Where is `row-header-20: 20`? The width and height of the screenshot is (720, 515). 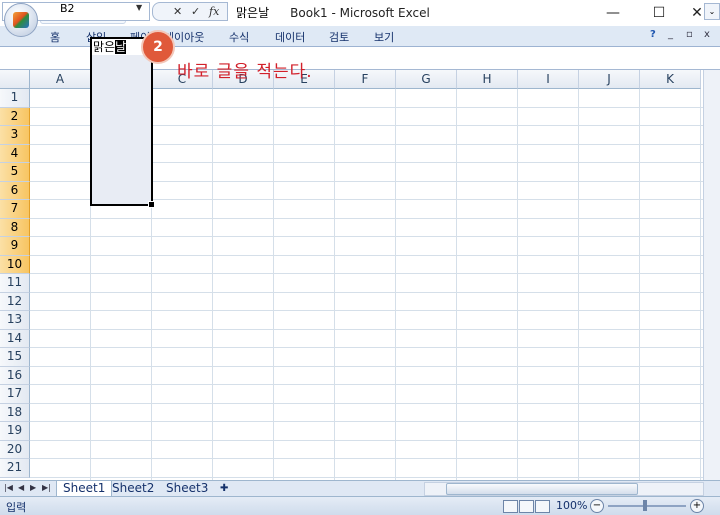 row-header-20: 20 is located at coordinates (15, 449).